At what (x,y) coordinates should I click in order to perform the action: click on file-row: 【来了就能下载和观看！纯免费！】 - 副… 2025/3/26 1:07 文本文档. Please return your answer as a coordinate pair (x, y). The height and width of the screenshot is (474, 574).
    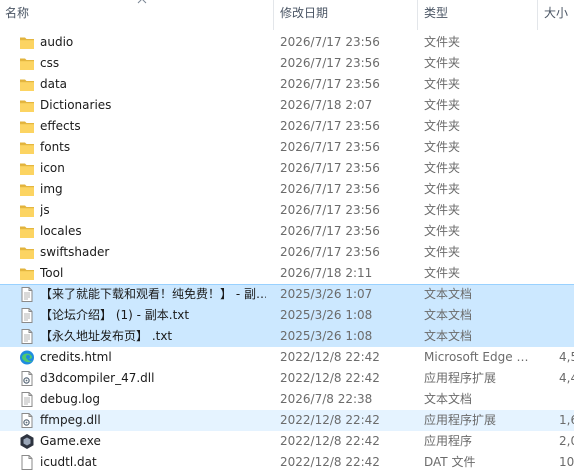
    Looking at the image, I should click on (287, 294).